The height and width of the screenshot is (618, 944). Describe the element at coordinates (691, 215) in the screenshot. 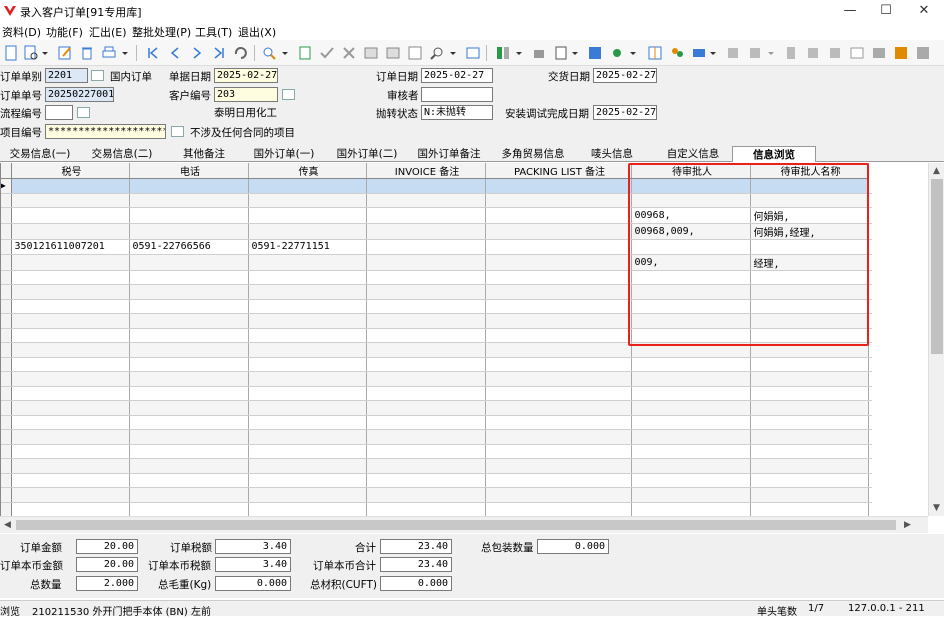

I see `table-cell: 00968,` at that location.